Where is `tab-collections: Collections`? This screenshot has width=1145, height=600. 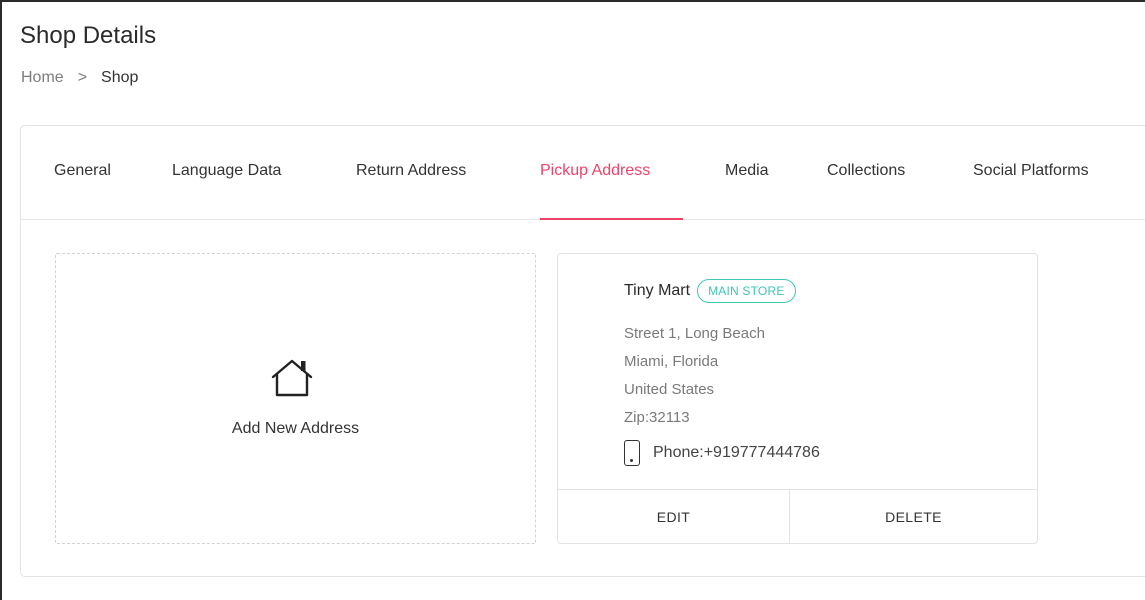 tab-collections: Collections is located at coordinates (866, 171).